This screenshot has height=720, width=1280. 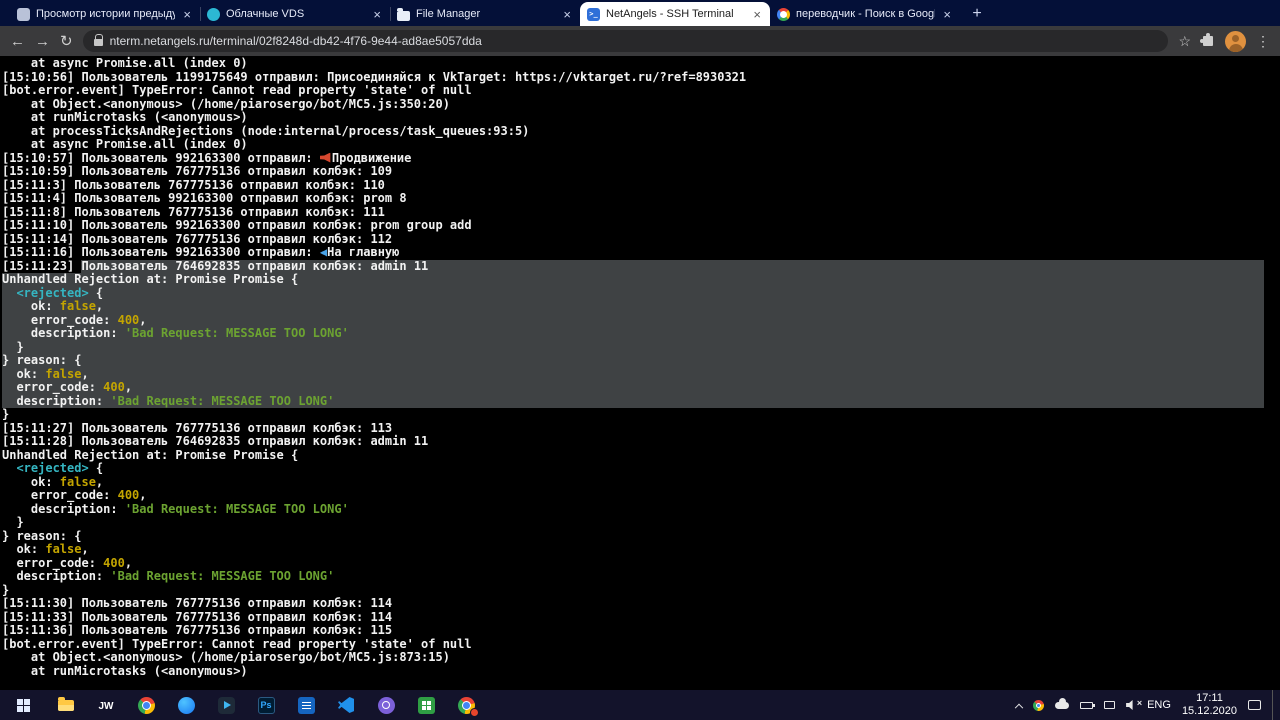 I want to click on tray-cloud-icon, so click(x=1062, y=703).